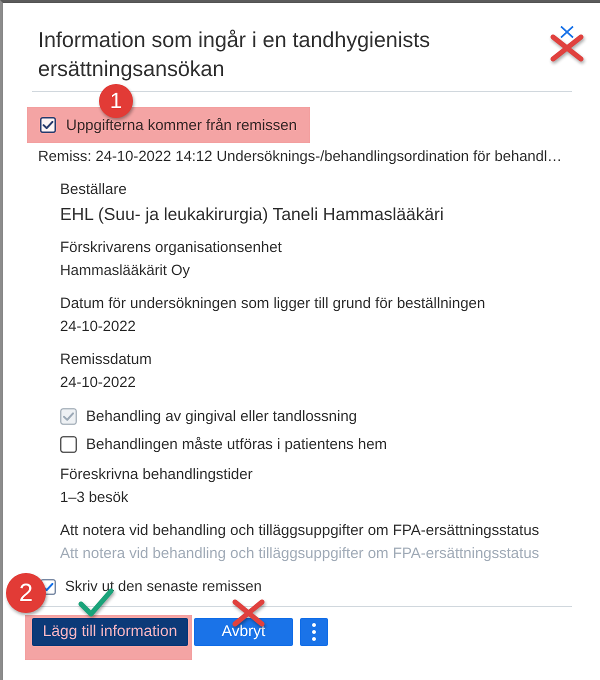 The width and height of the screenshot is (600, 680). What do you see at coordinates (26, 593) in the screenshot?
I see `step-badge: 2` at bounding box center [26, 593].